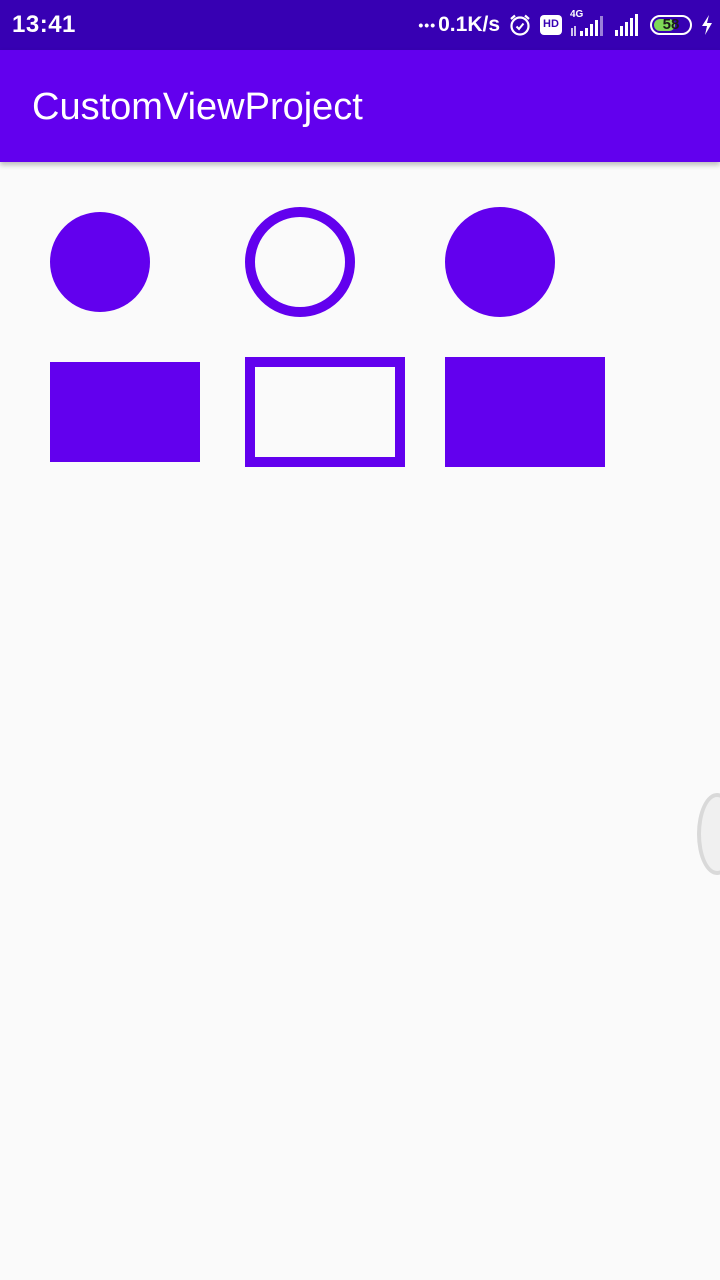 This screenshot has width=720, height=1280. What do you see at coordinates (628, 25) in the screenshot?
I see `signal-icon` at bounding box center [628, 25].